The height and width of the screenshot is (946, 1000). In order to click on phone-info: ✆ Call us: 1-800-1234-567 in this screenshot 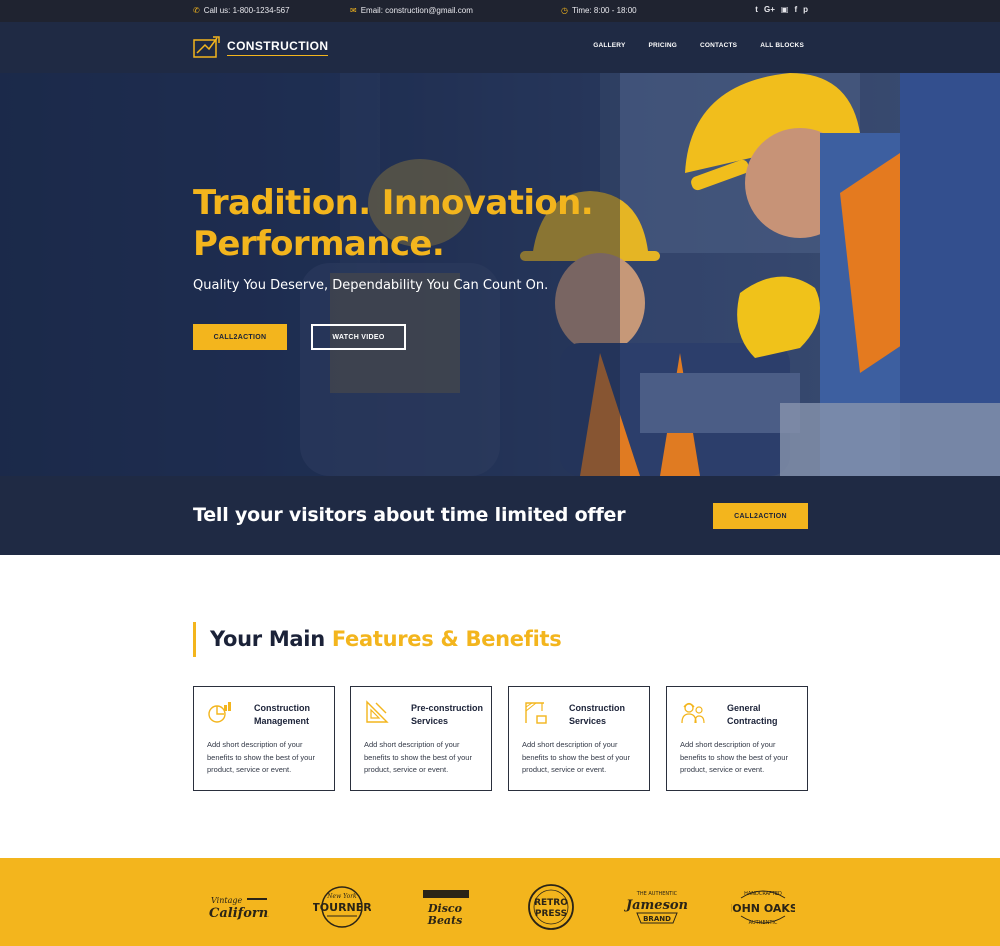, I will do `click(241, 10)`.